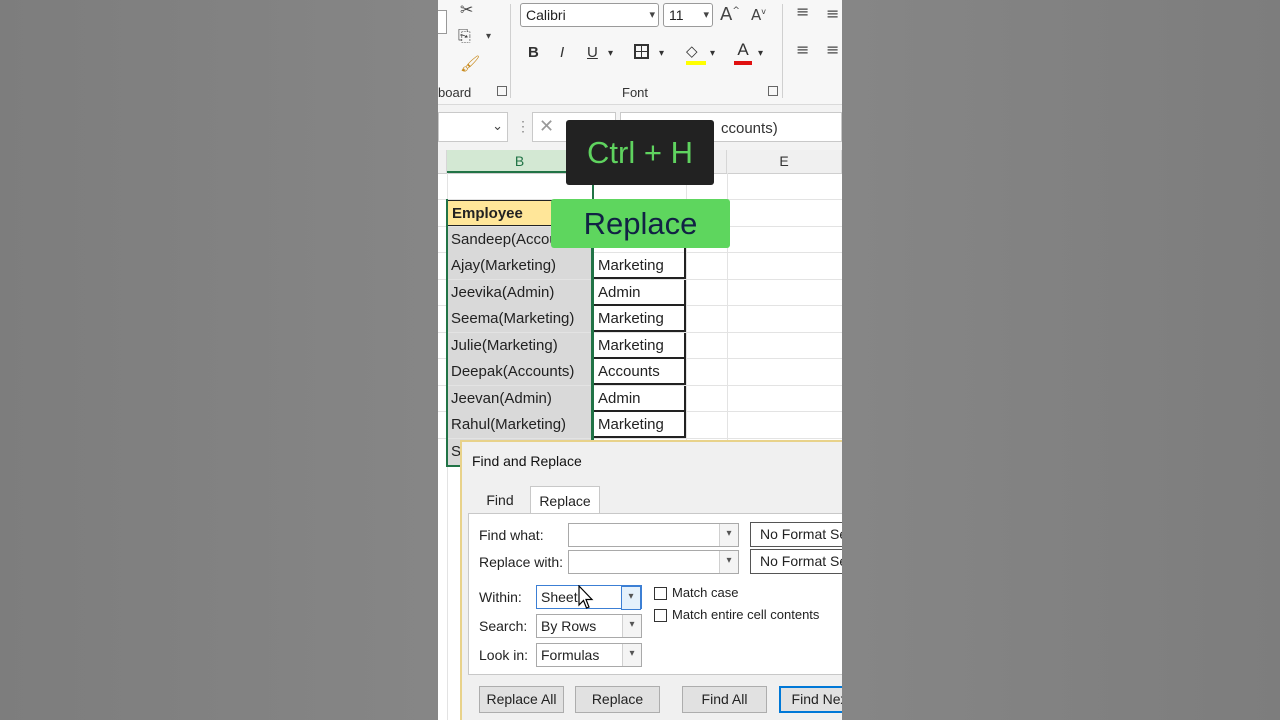 The height and width of the screenshot is (720, 1280). I want to click on find-next-button: Find Next, so click(810, 699).